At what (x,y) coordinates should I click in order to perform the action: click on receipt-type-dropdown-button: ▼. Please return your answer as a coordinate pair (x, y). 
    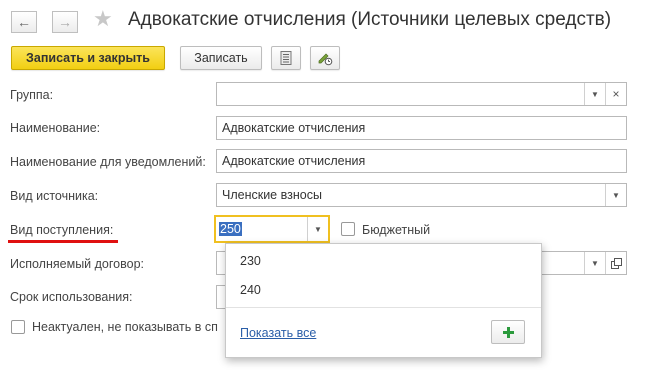
    Looking at the image, I should click on (317, 229).